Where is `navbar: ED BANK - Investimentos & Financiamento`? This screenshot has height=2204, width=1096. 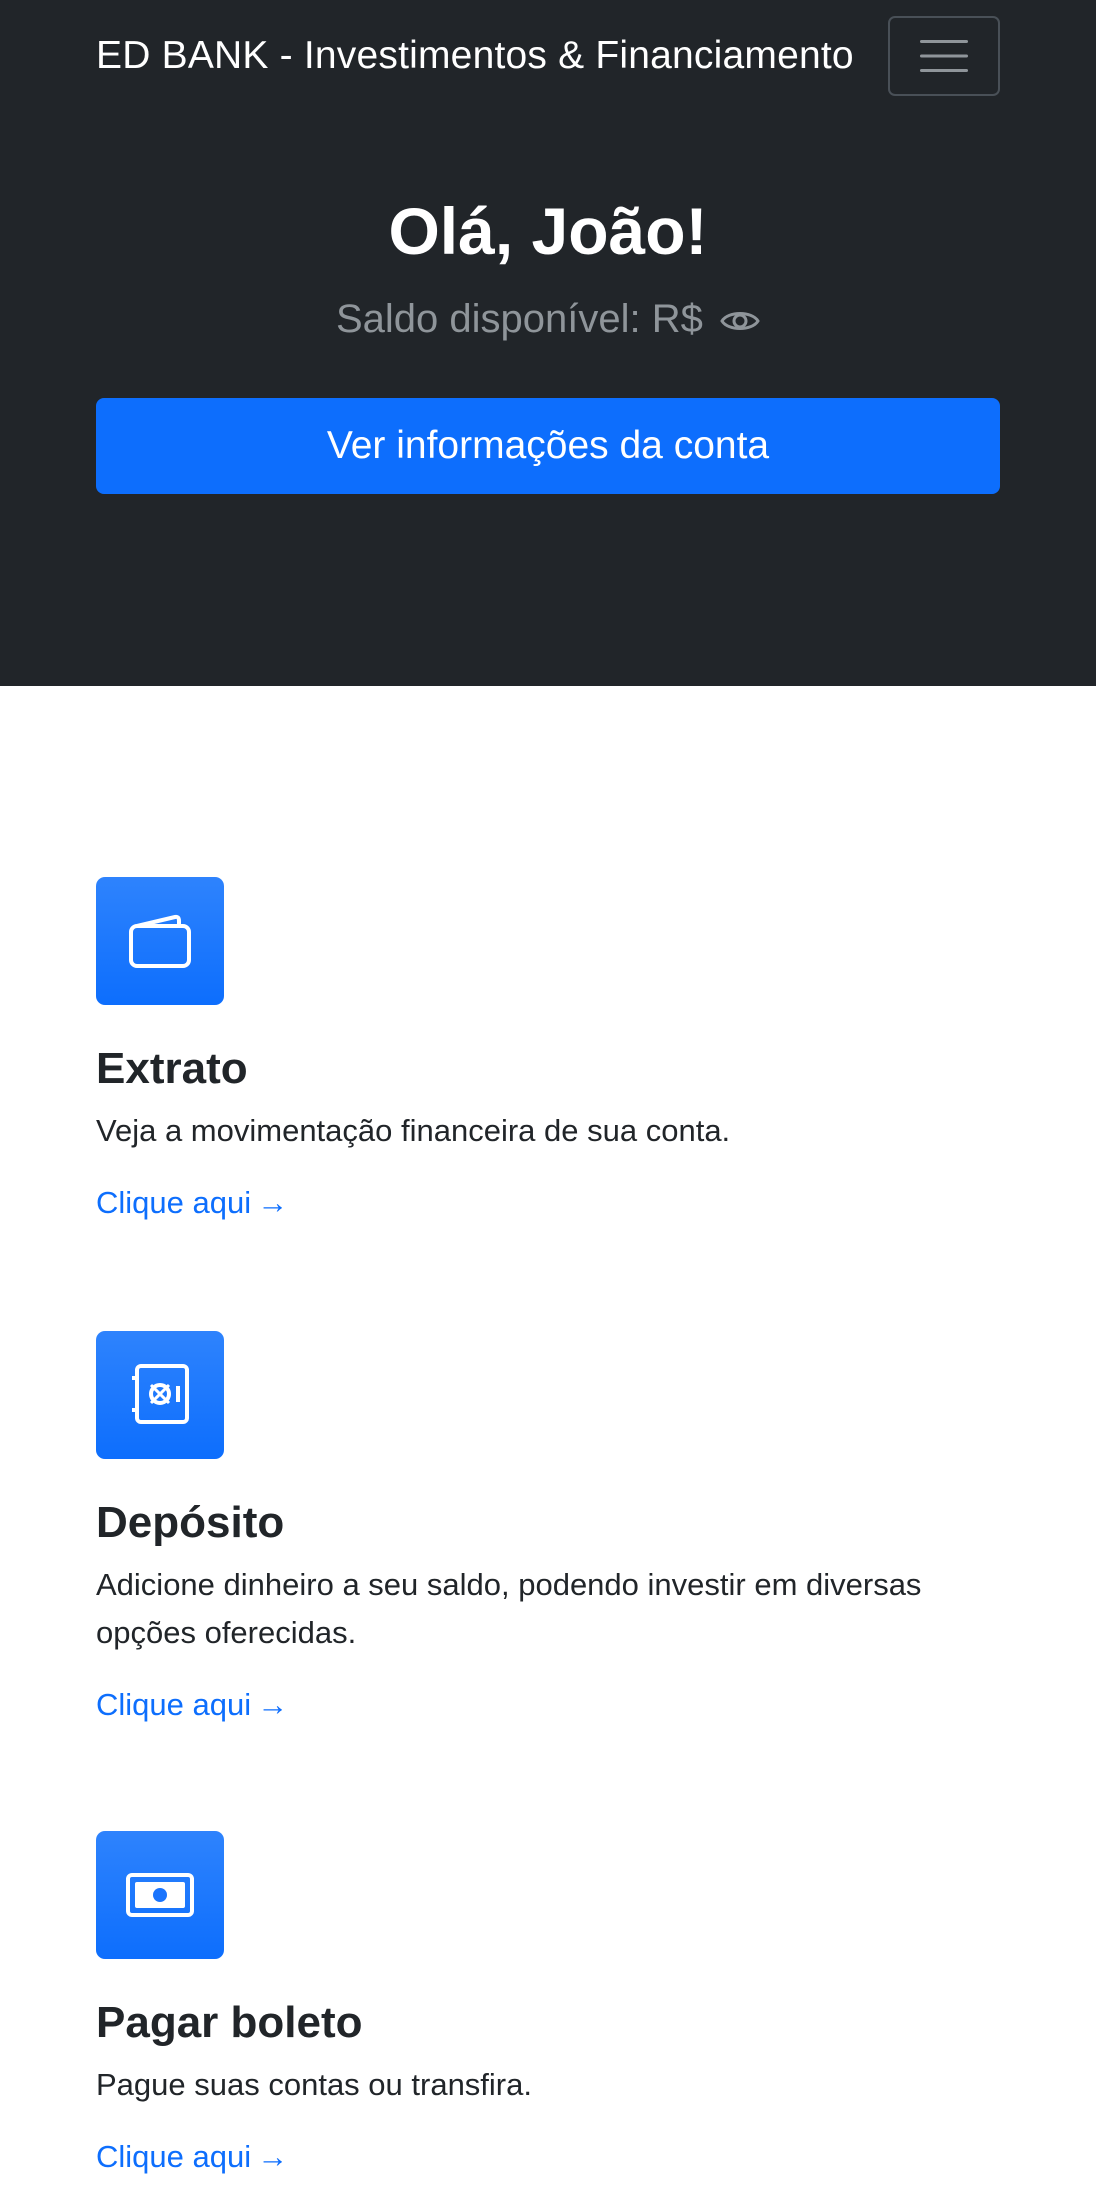 navbar: ED BANK - Investimentos & Financiamento is located at coordinates (548, 58).